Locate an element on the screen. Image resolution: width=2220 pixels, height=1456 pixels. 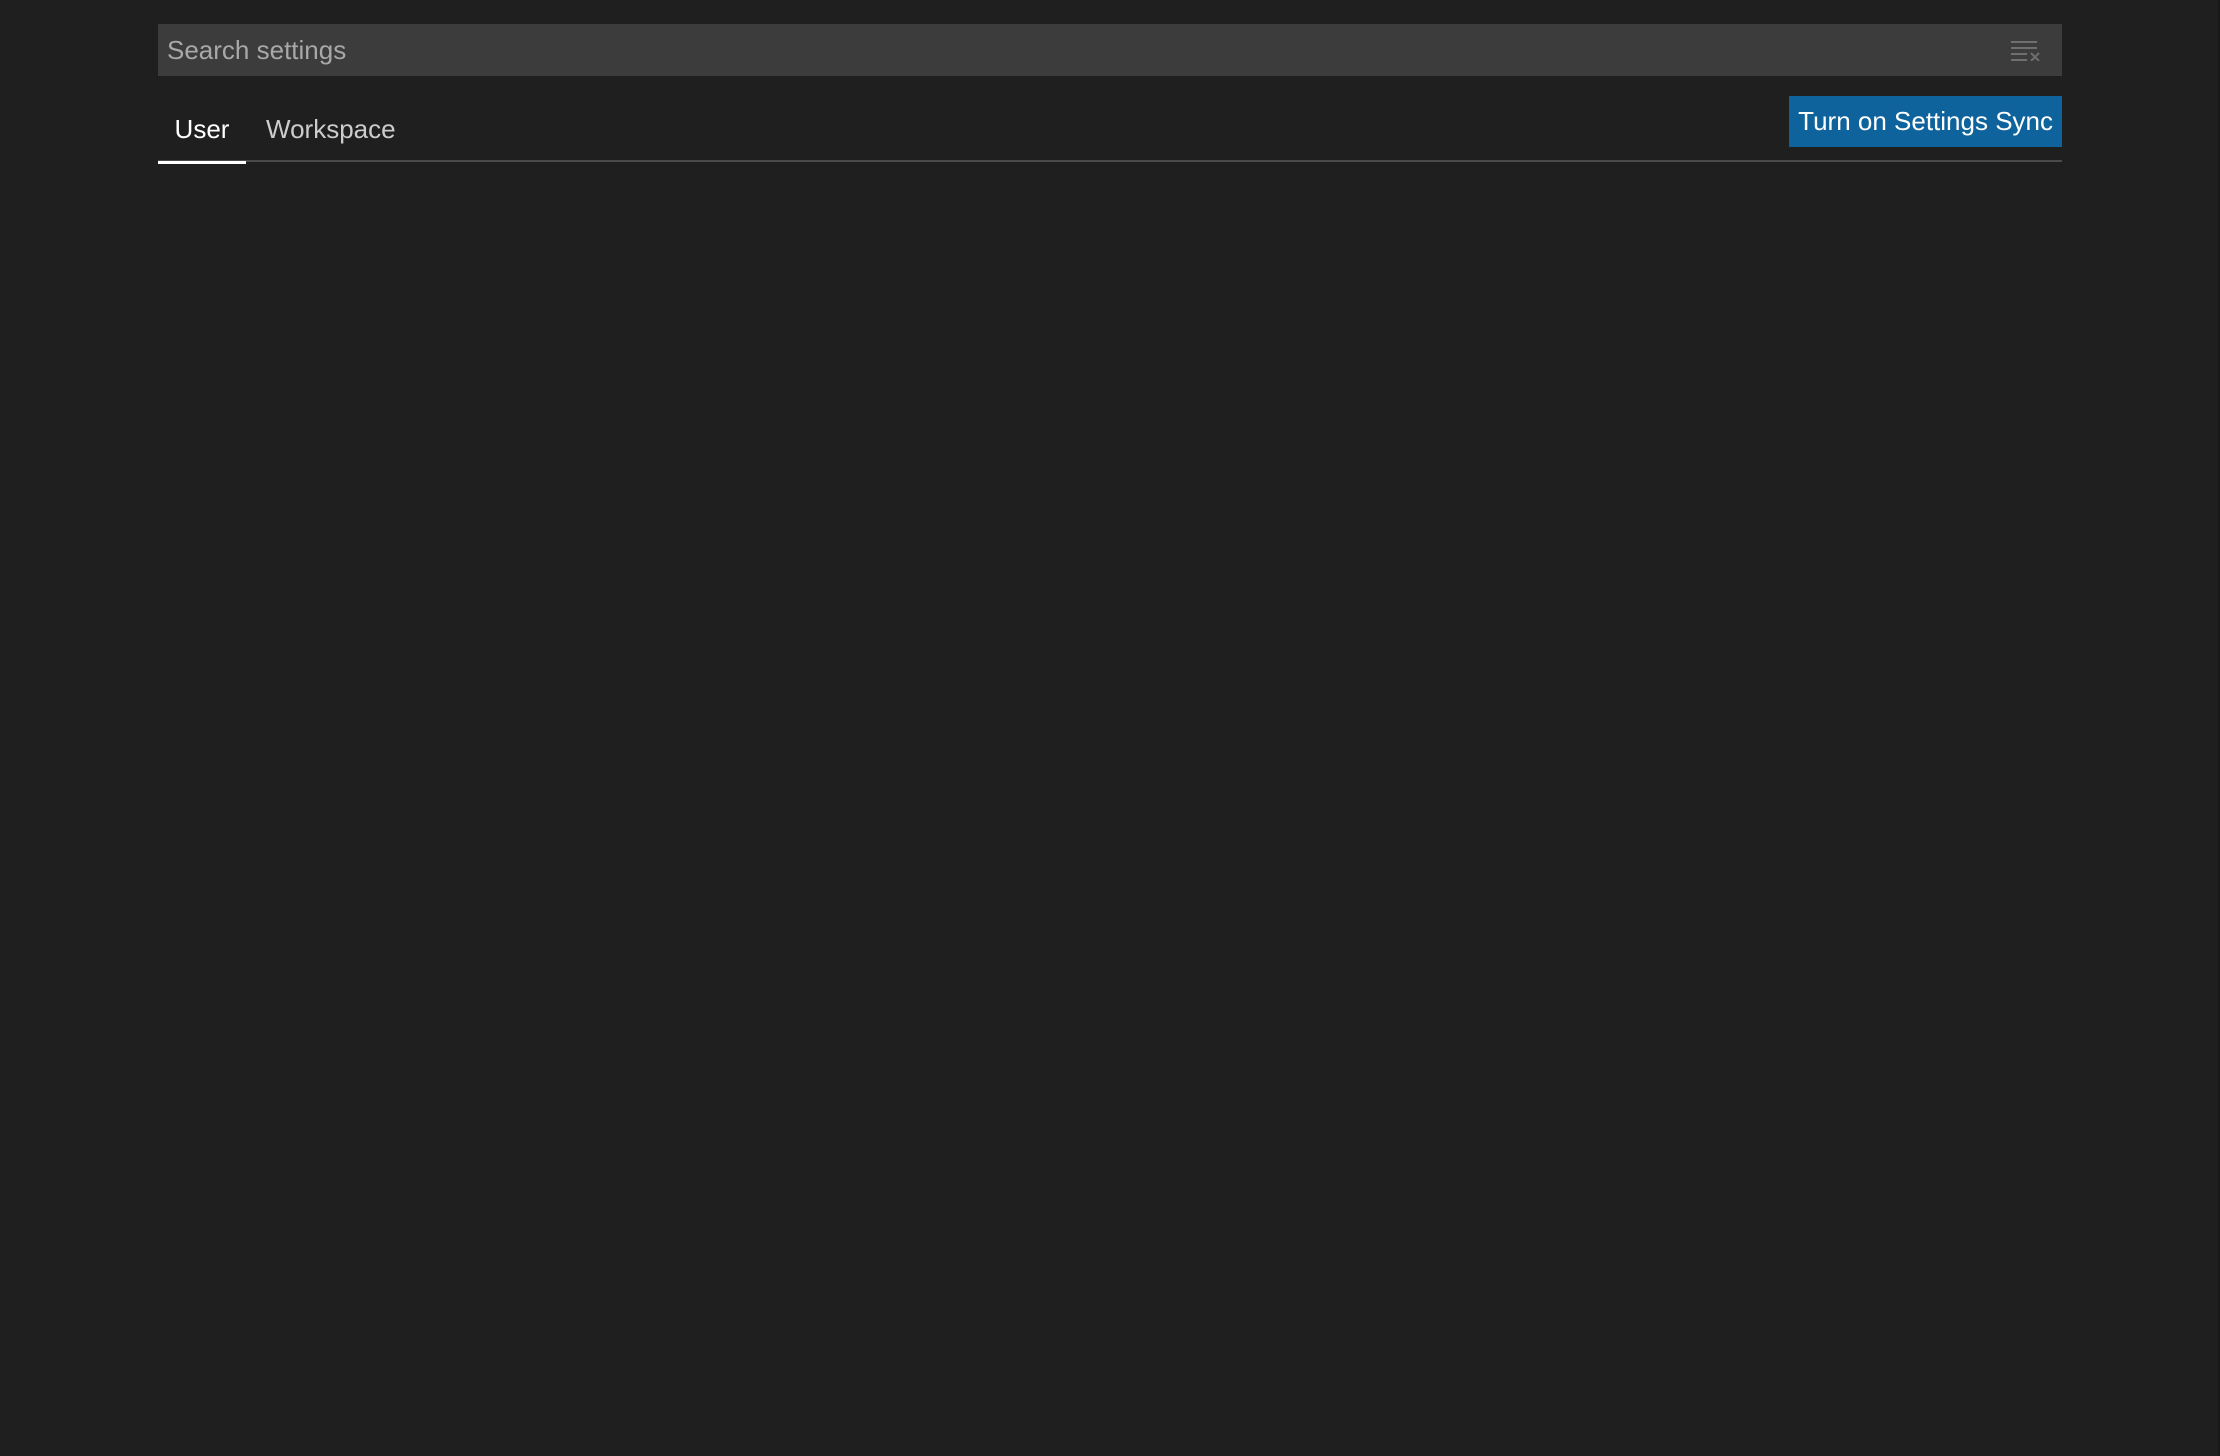
tab-workspace-label: Workspace is located at coordinates (331, 128).